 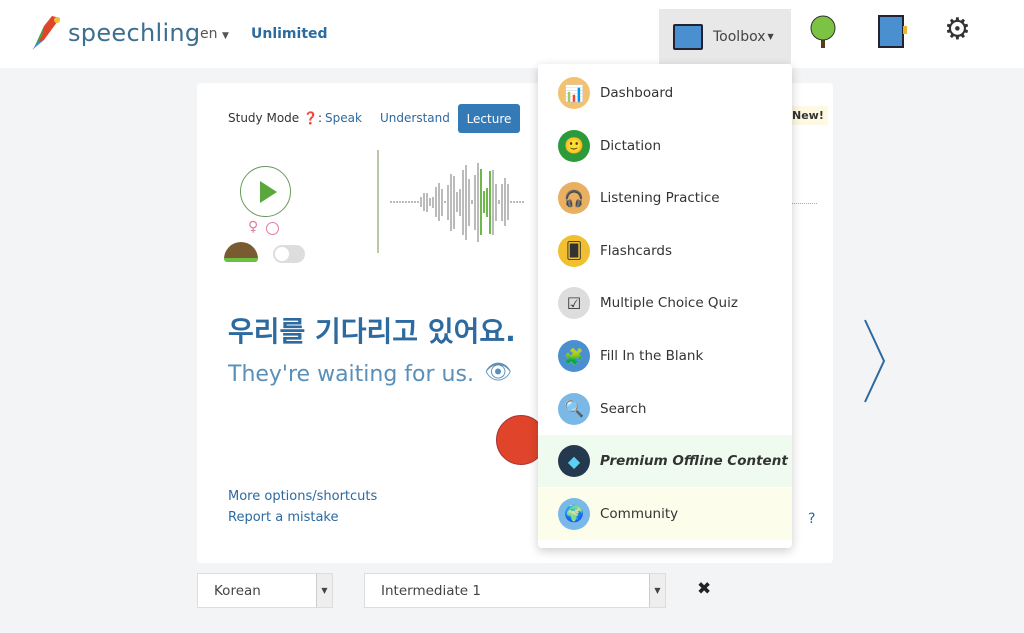 I want to click on brand-logo: speechling, so click(x=134, y=33).